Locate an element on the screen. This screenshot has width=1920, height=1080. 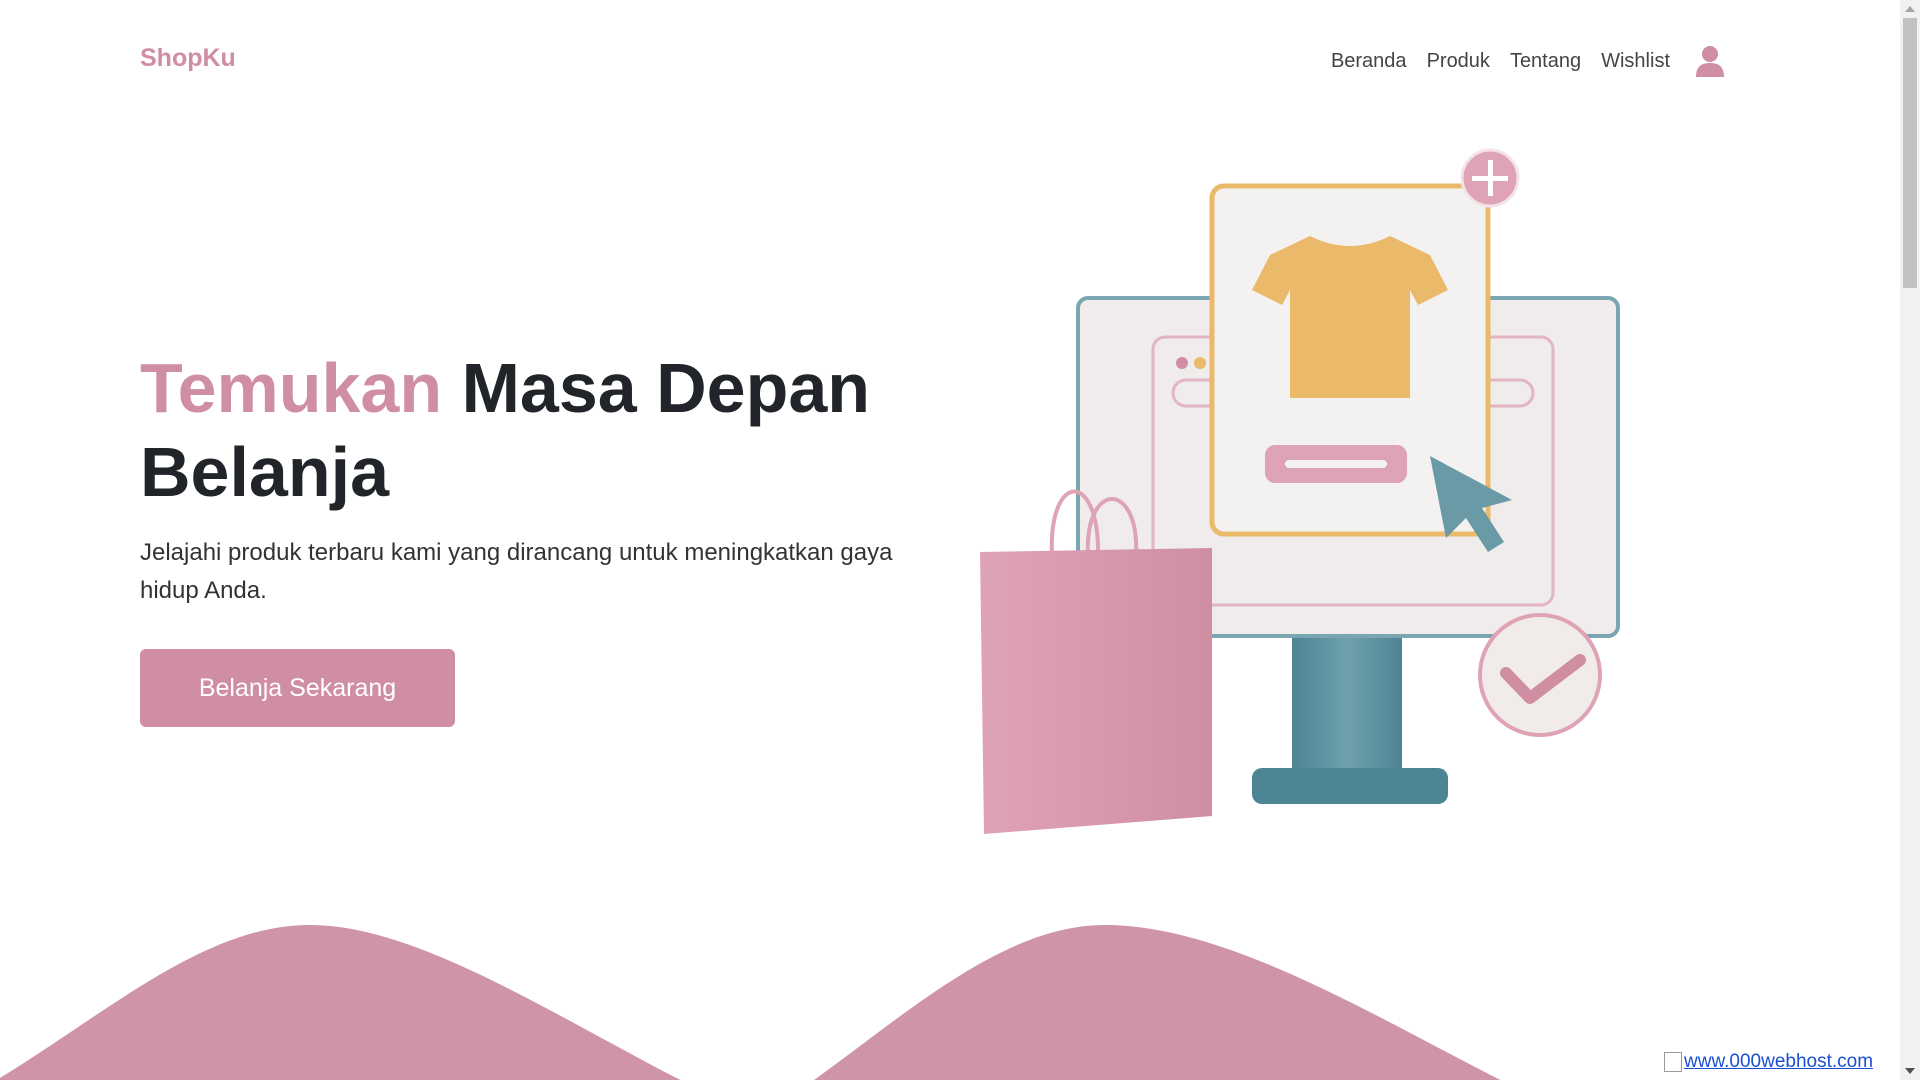
check-icon is located at coordinates (1540, 675).